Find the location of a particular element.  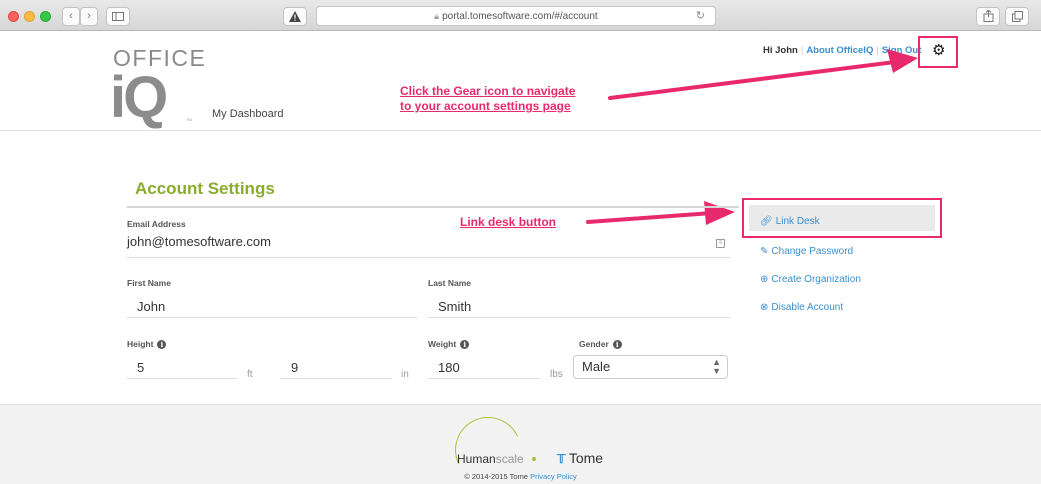

humanscale-text-a: Human is located at coordinates (476, 459).